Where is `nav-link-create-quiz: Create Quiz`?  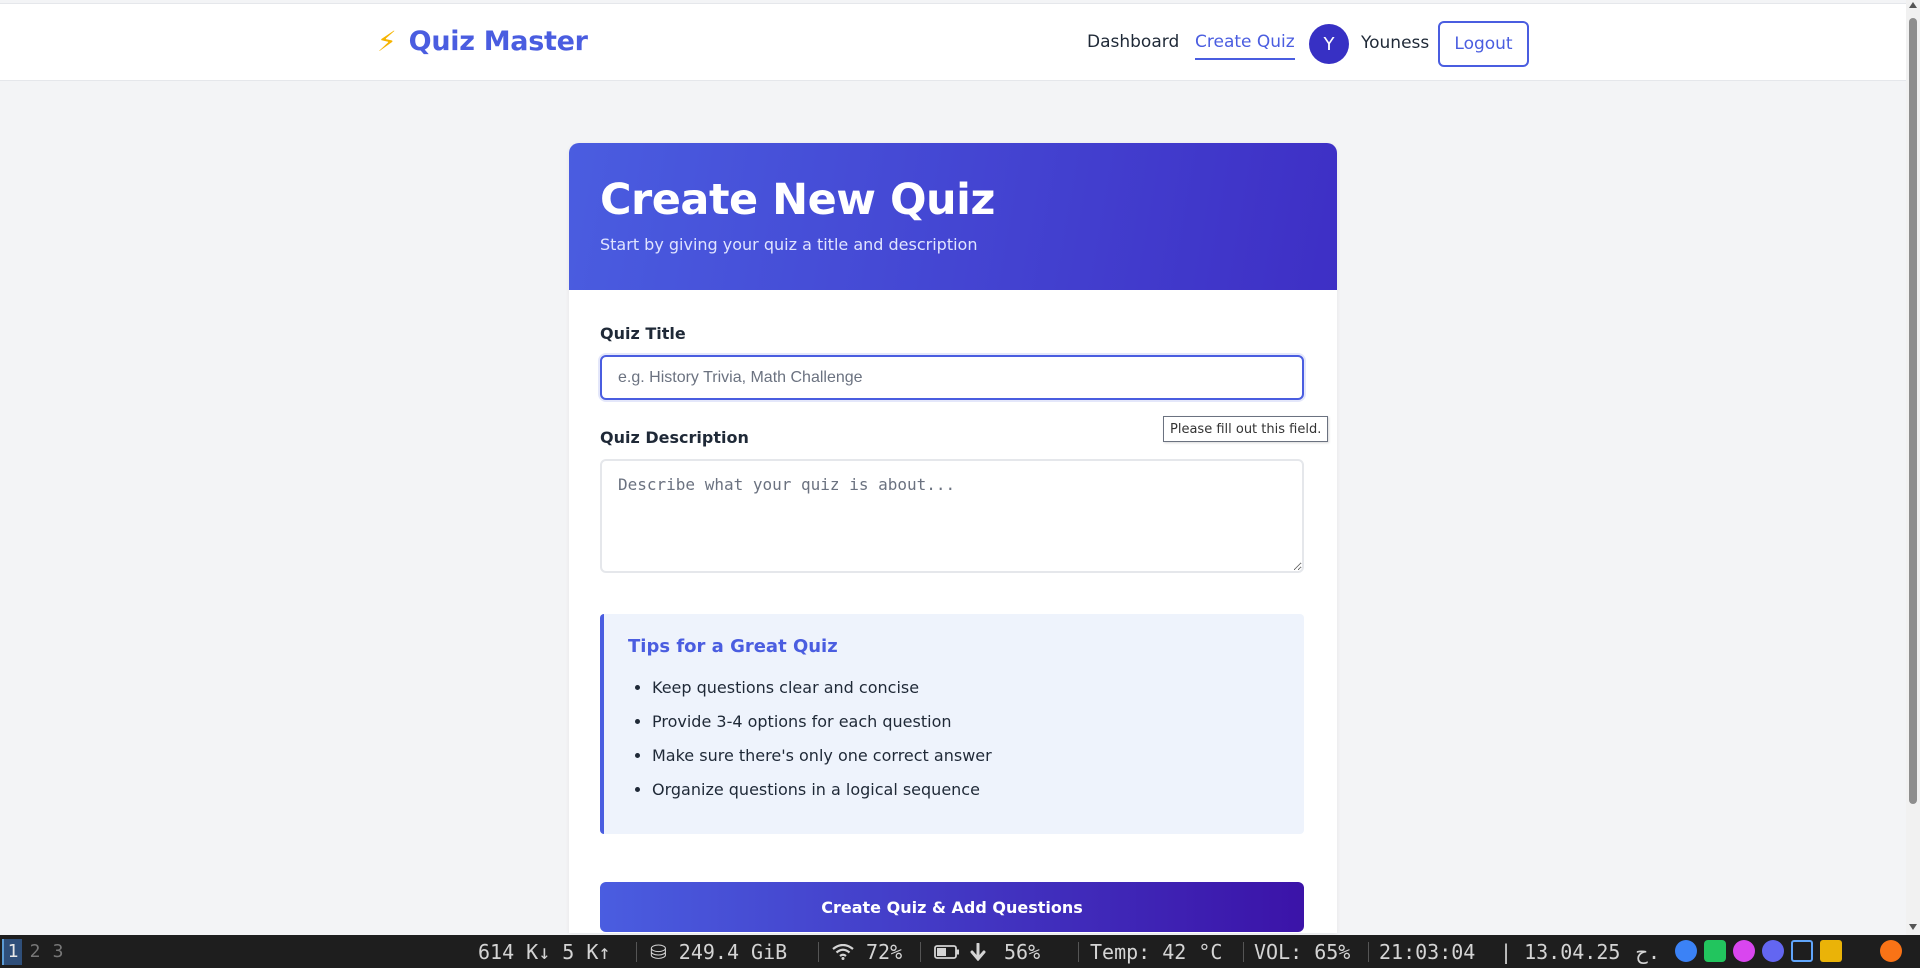
nav-link-create-quiz: Create Quiz is located at coordinates (1245, 46).